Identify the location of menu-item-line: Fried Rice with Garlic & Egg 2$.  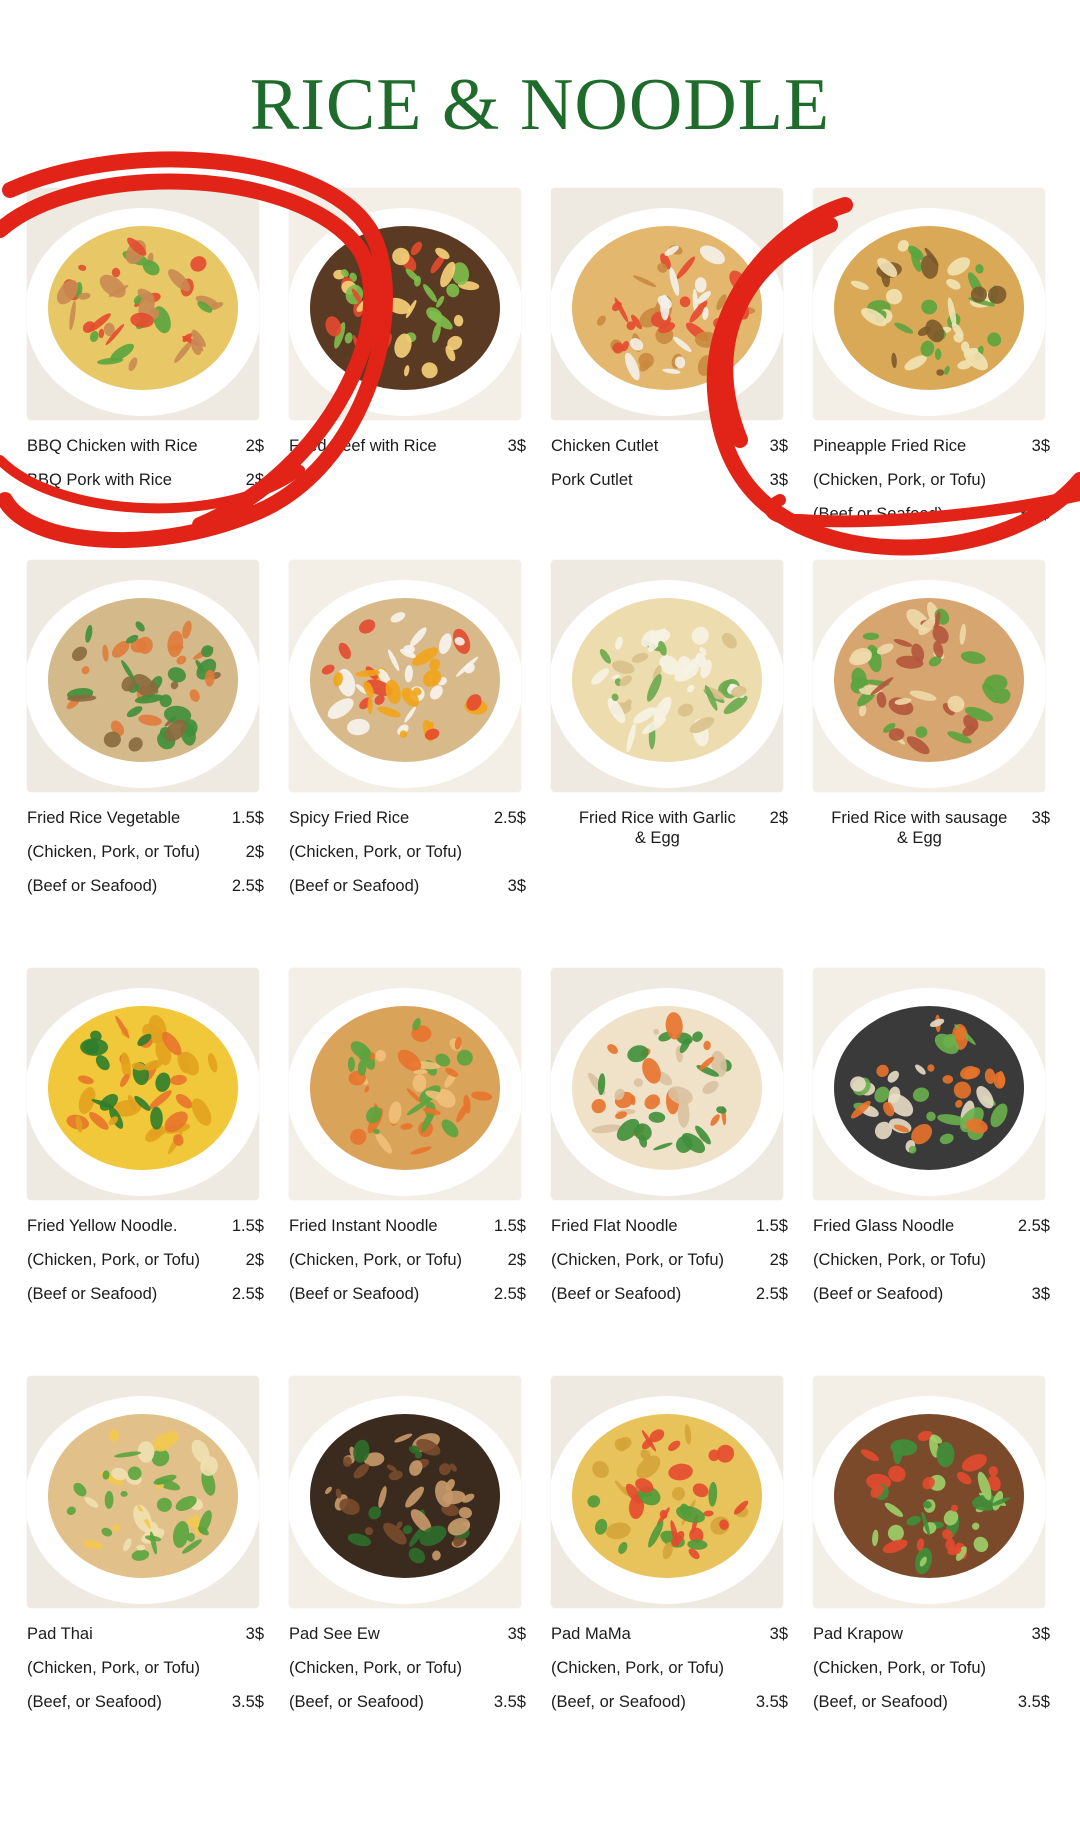
(673, 828).